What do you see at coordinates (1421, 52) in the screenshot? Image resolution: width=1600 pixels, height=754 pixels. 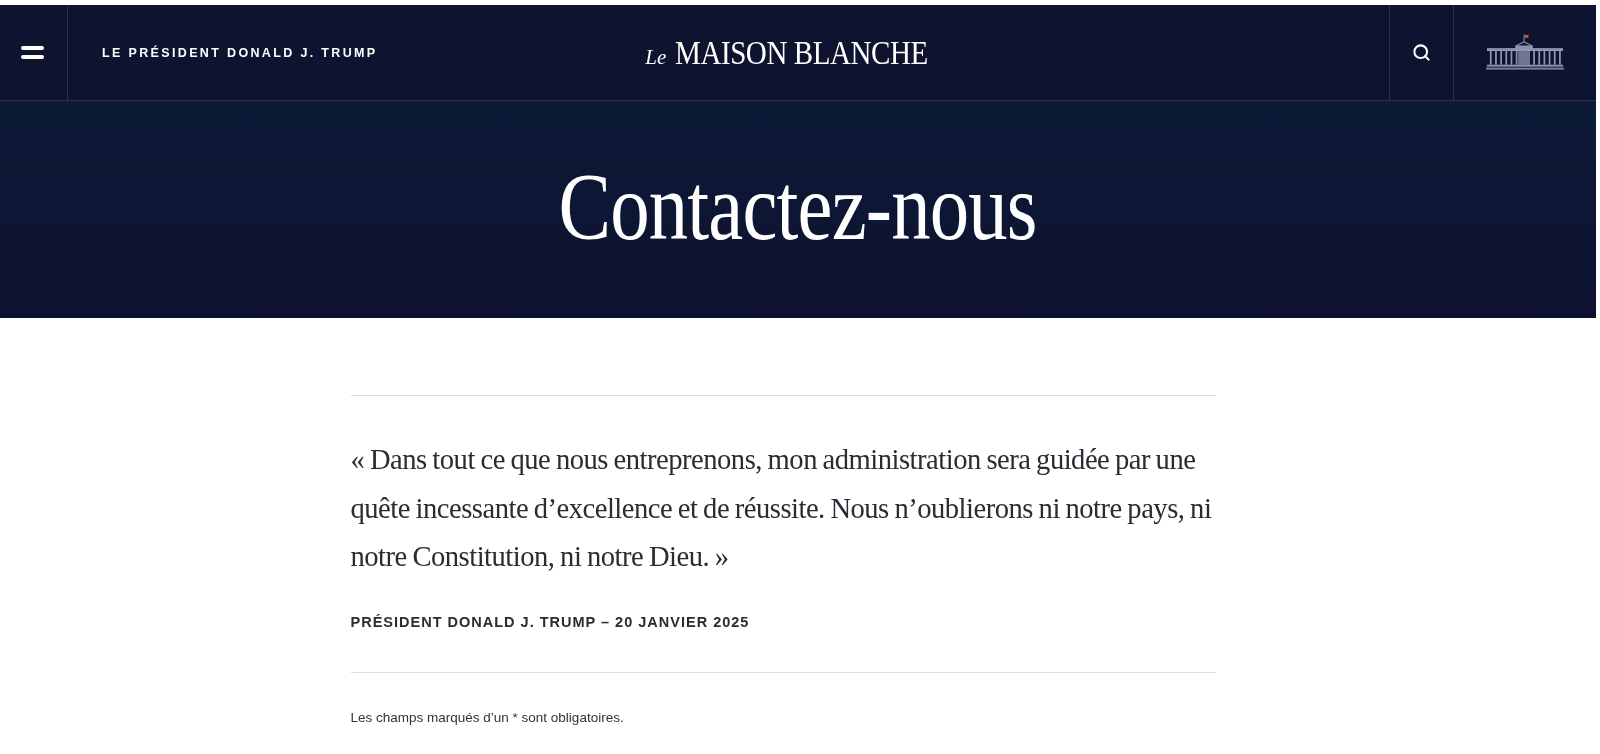 I see `search-icon` at bounding box center [1421, 52].